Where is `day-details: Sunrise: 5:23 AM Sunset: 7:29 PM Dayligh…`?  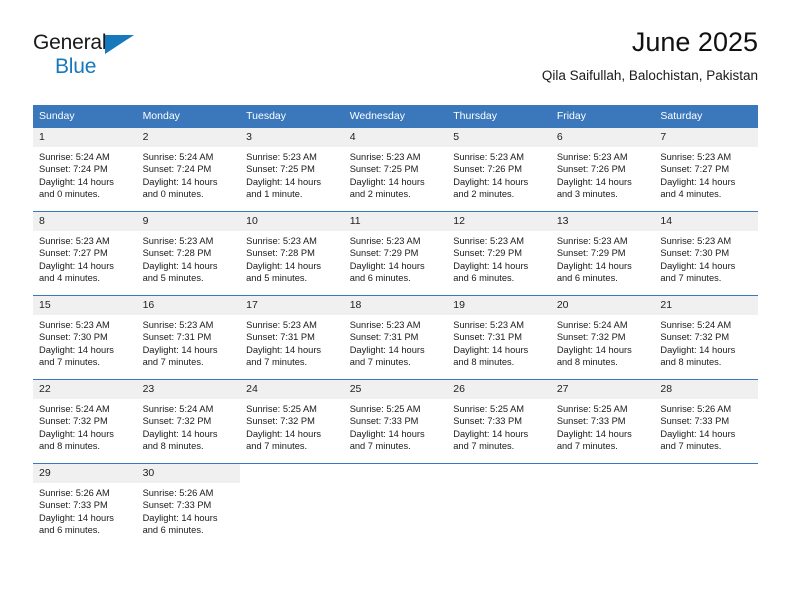 day-details: Sunrise: 5:23 AM Sunset: 7:29 PM Dayligh… is located at coordinates (499, 258).